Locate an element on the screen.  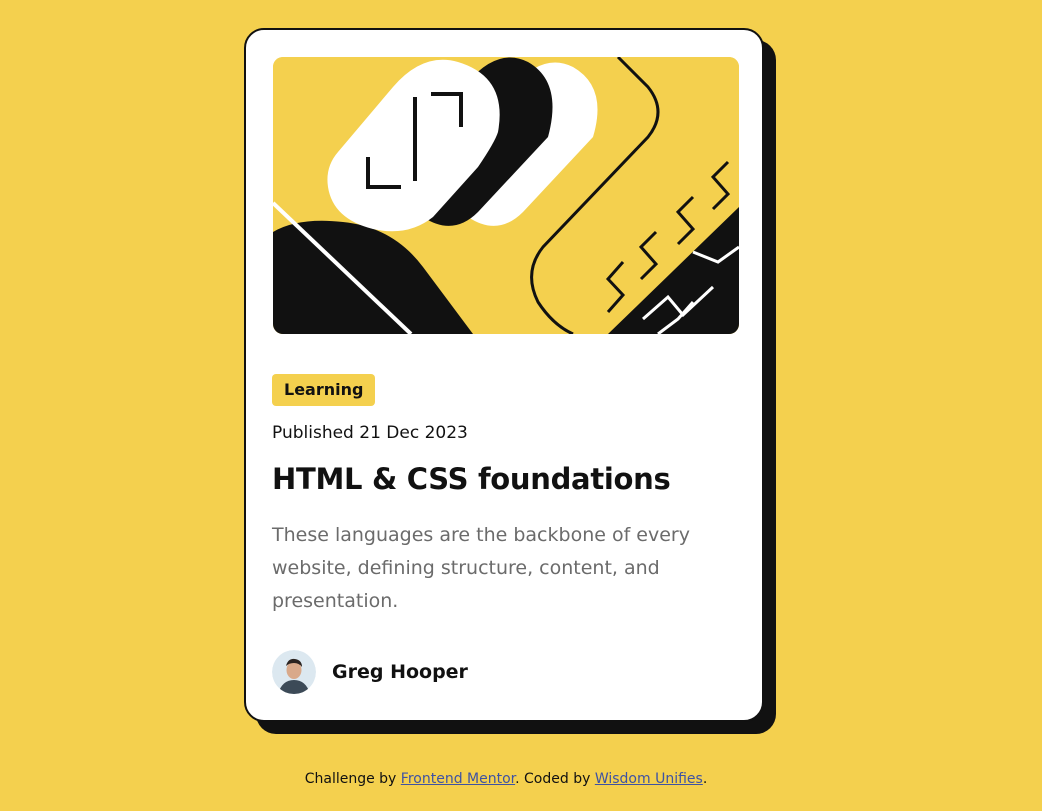
attribution-prefix: Challenge by is located at coordinates (352, 779).